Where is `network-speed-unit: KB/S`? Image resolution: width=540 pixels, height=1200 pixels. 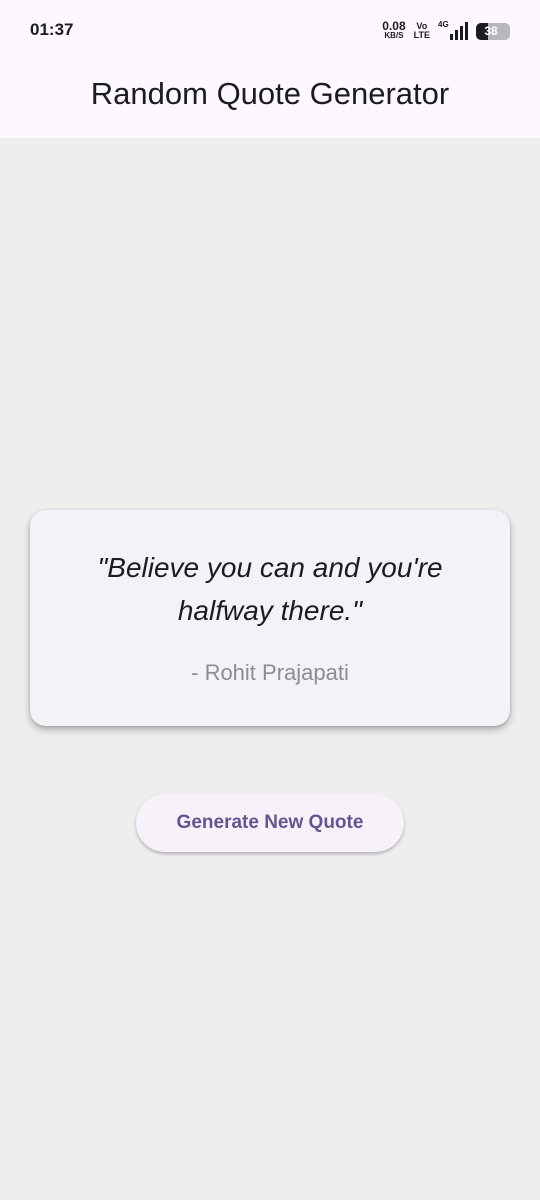
network-speed-unit: KB/S is located at coordinates (394, 35).